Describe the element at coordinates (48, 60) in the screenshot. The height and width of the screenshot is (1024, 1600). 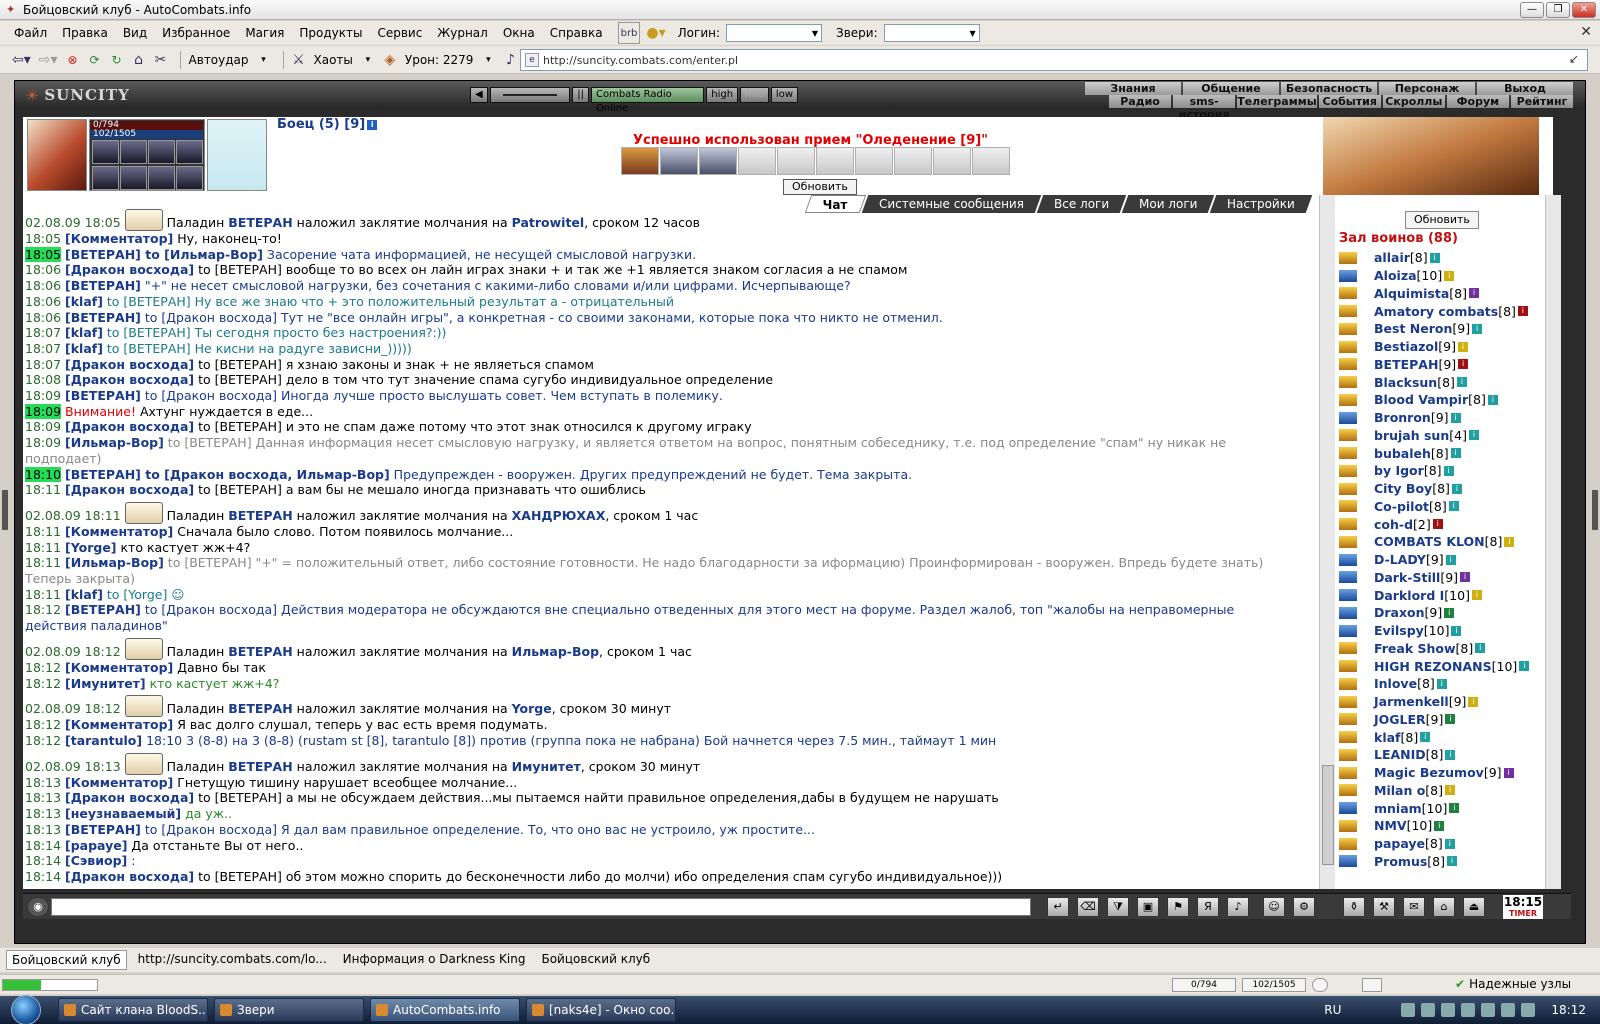
I see `forward-icon: ⇨▾` at that location.